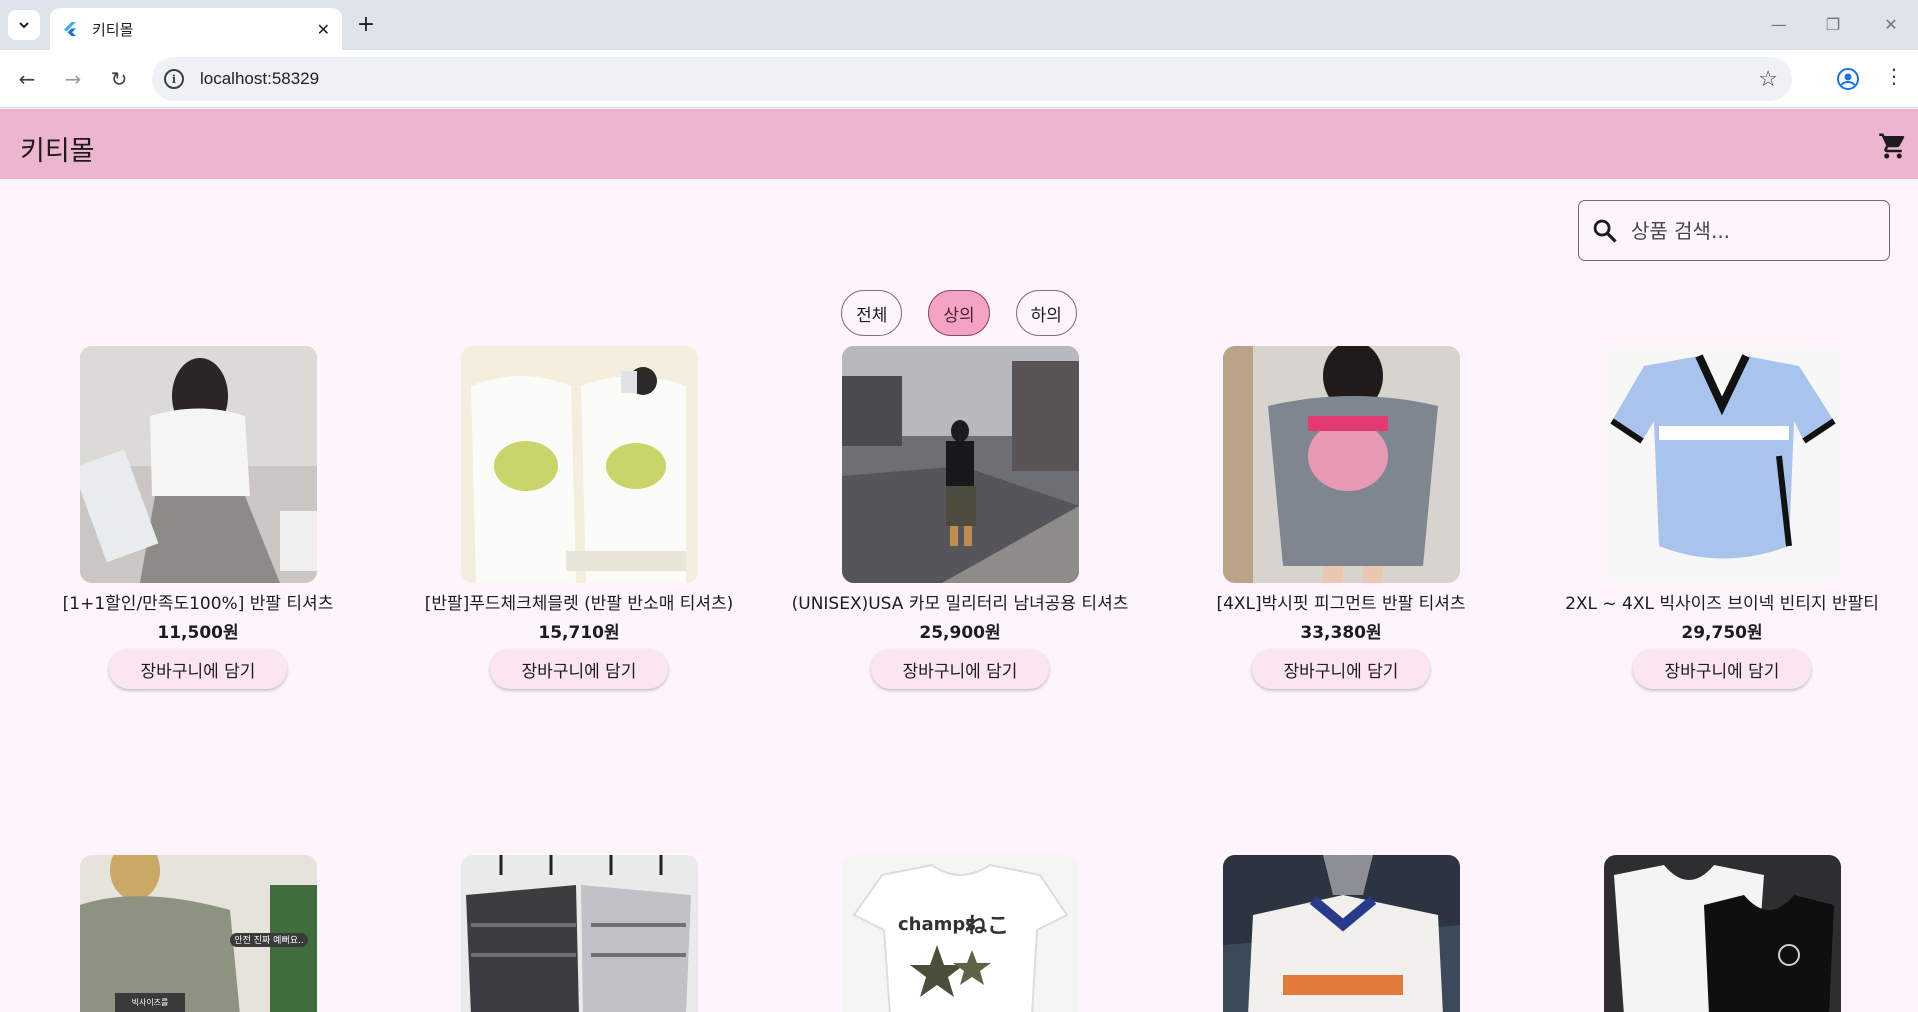 This screenshot has width=1918, height=1012. I want to click on tab-title: 키티몰, so click(113, 29).